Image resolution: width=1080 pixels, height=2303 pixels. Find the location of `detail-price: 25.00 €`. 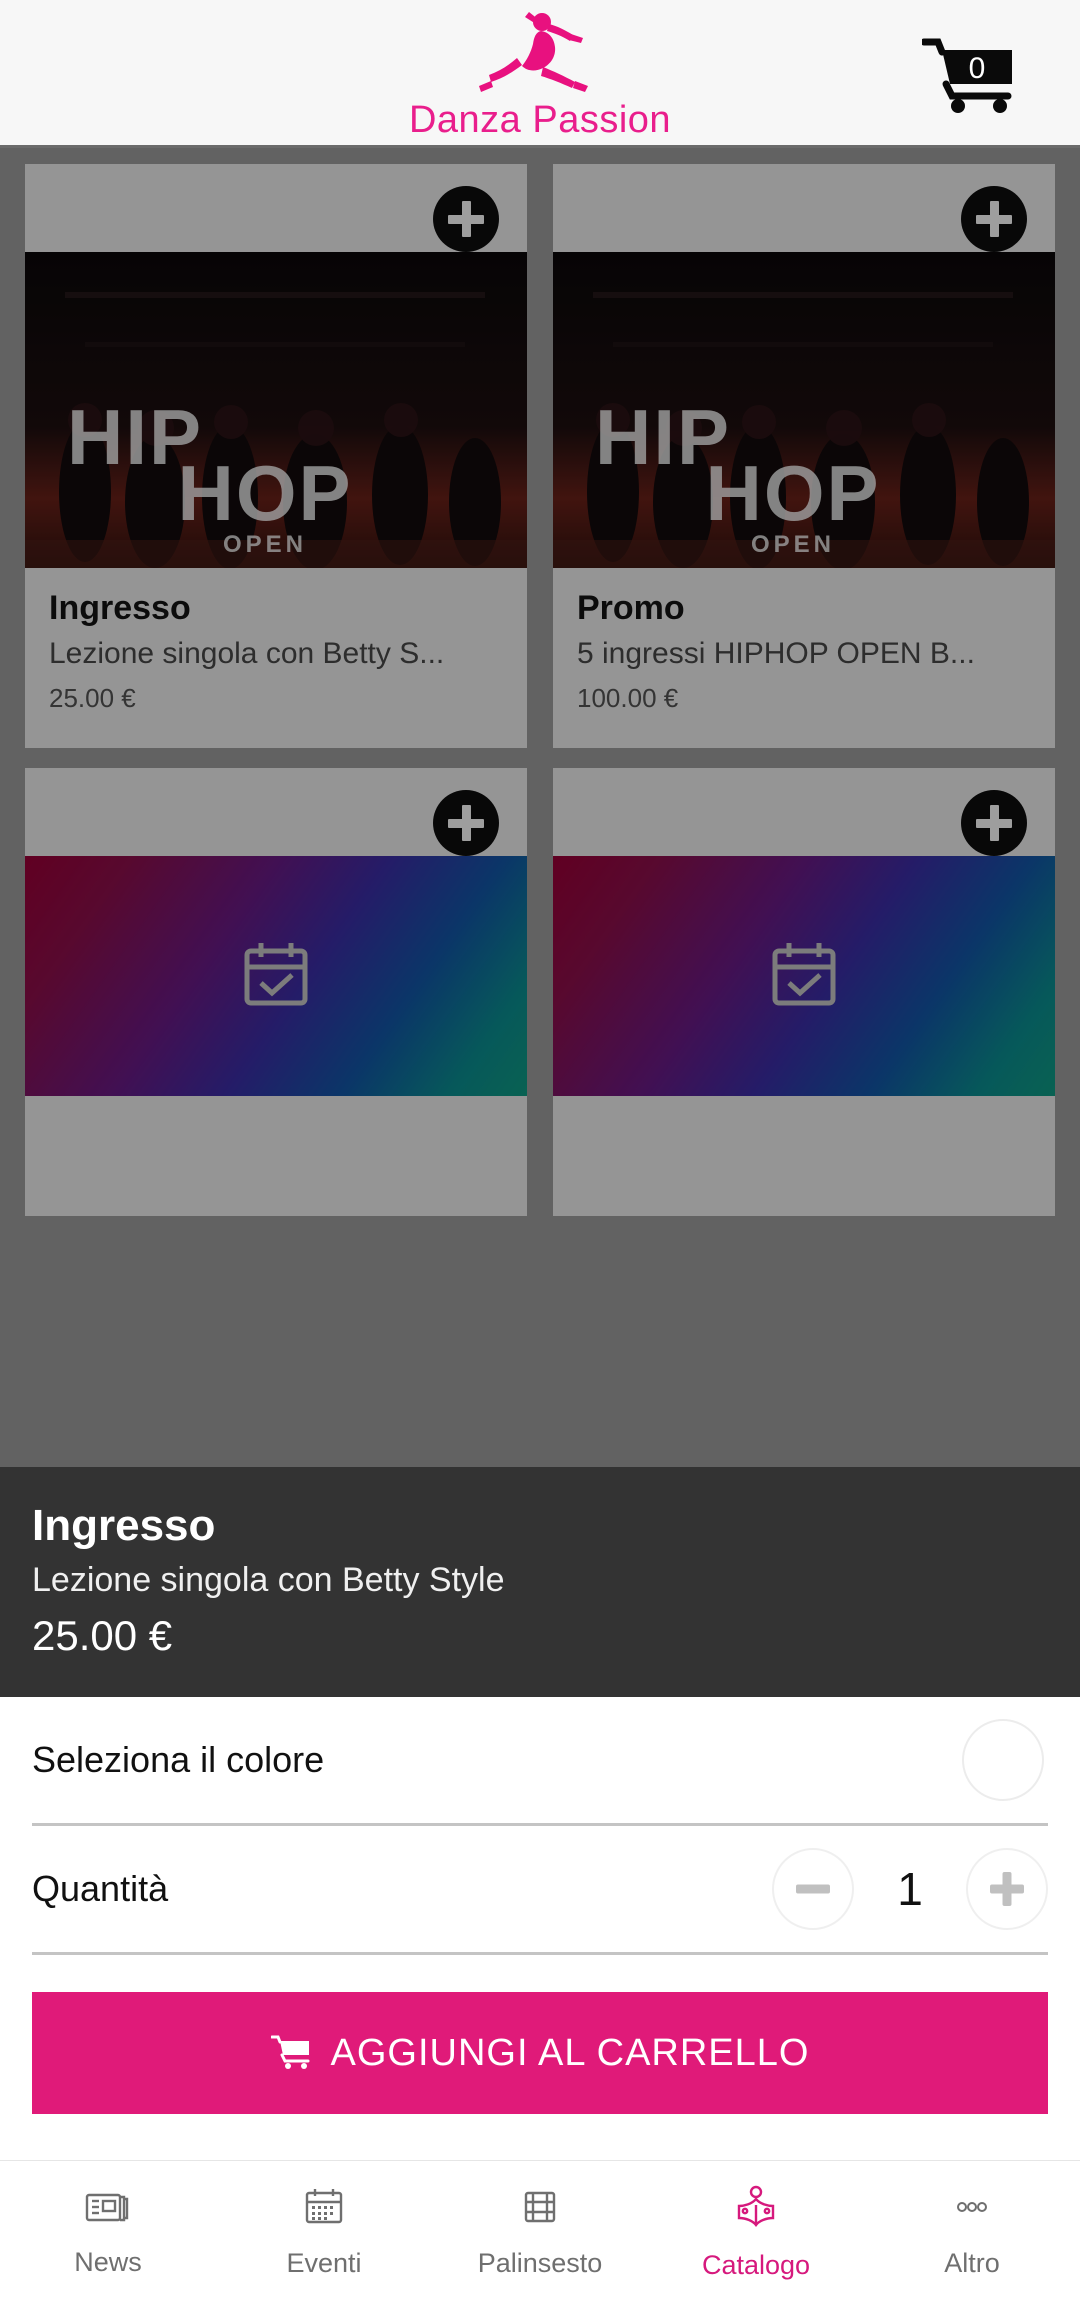

detail-price: 25.00 € is located at coordinates (102, 1636).